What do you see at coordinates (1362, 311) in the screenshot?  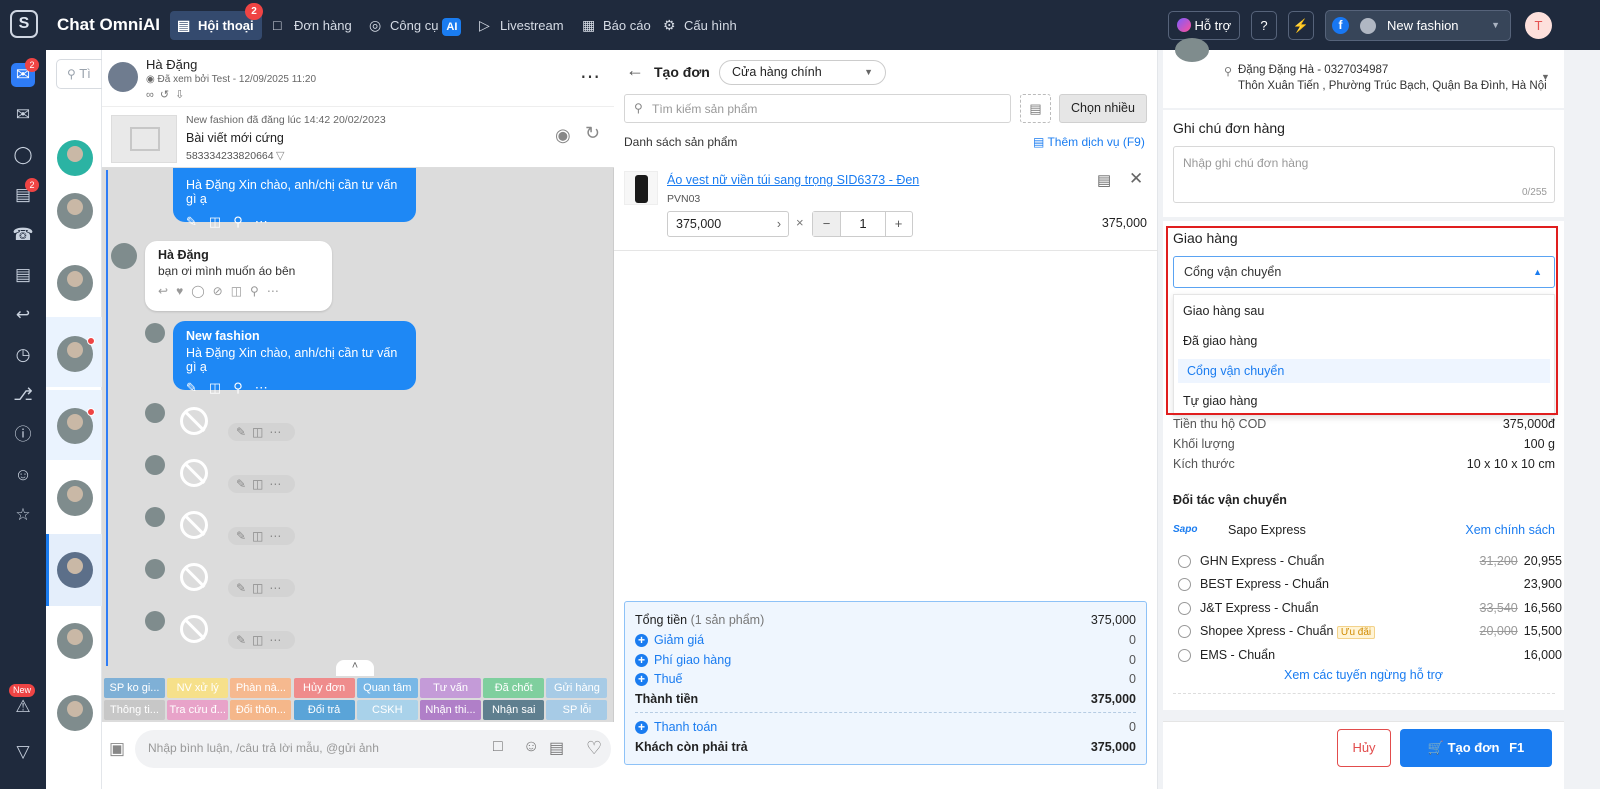 I see `delivery-option: Giao hàng sau` at bounding box center [1362, 311].